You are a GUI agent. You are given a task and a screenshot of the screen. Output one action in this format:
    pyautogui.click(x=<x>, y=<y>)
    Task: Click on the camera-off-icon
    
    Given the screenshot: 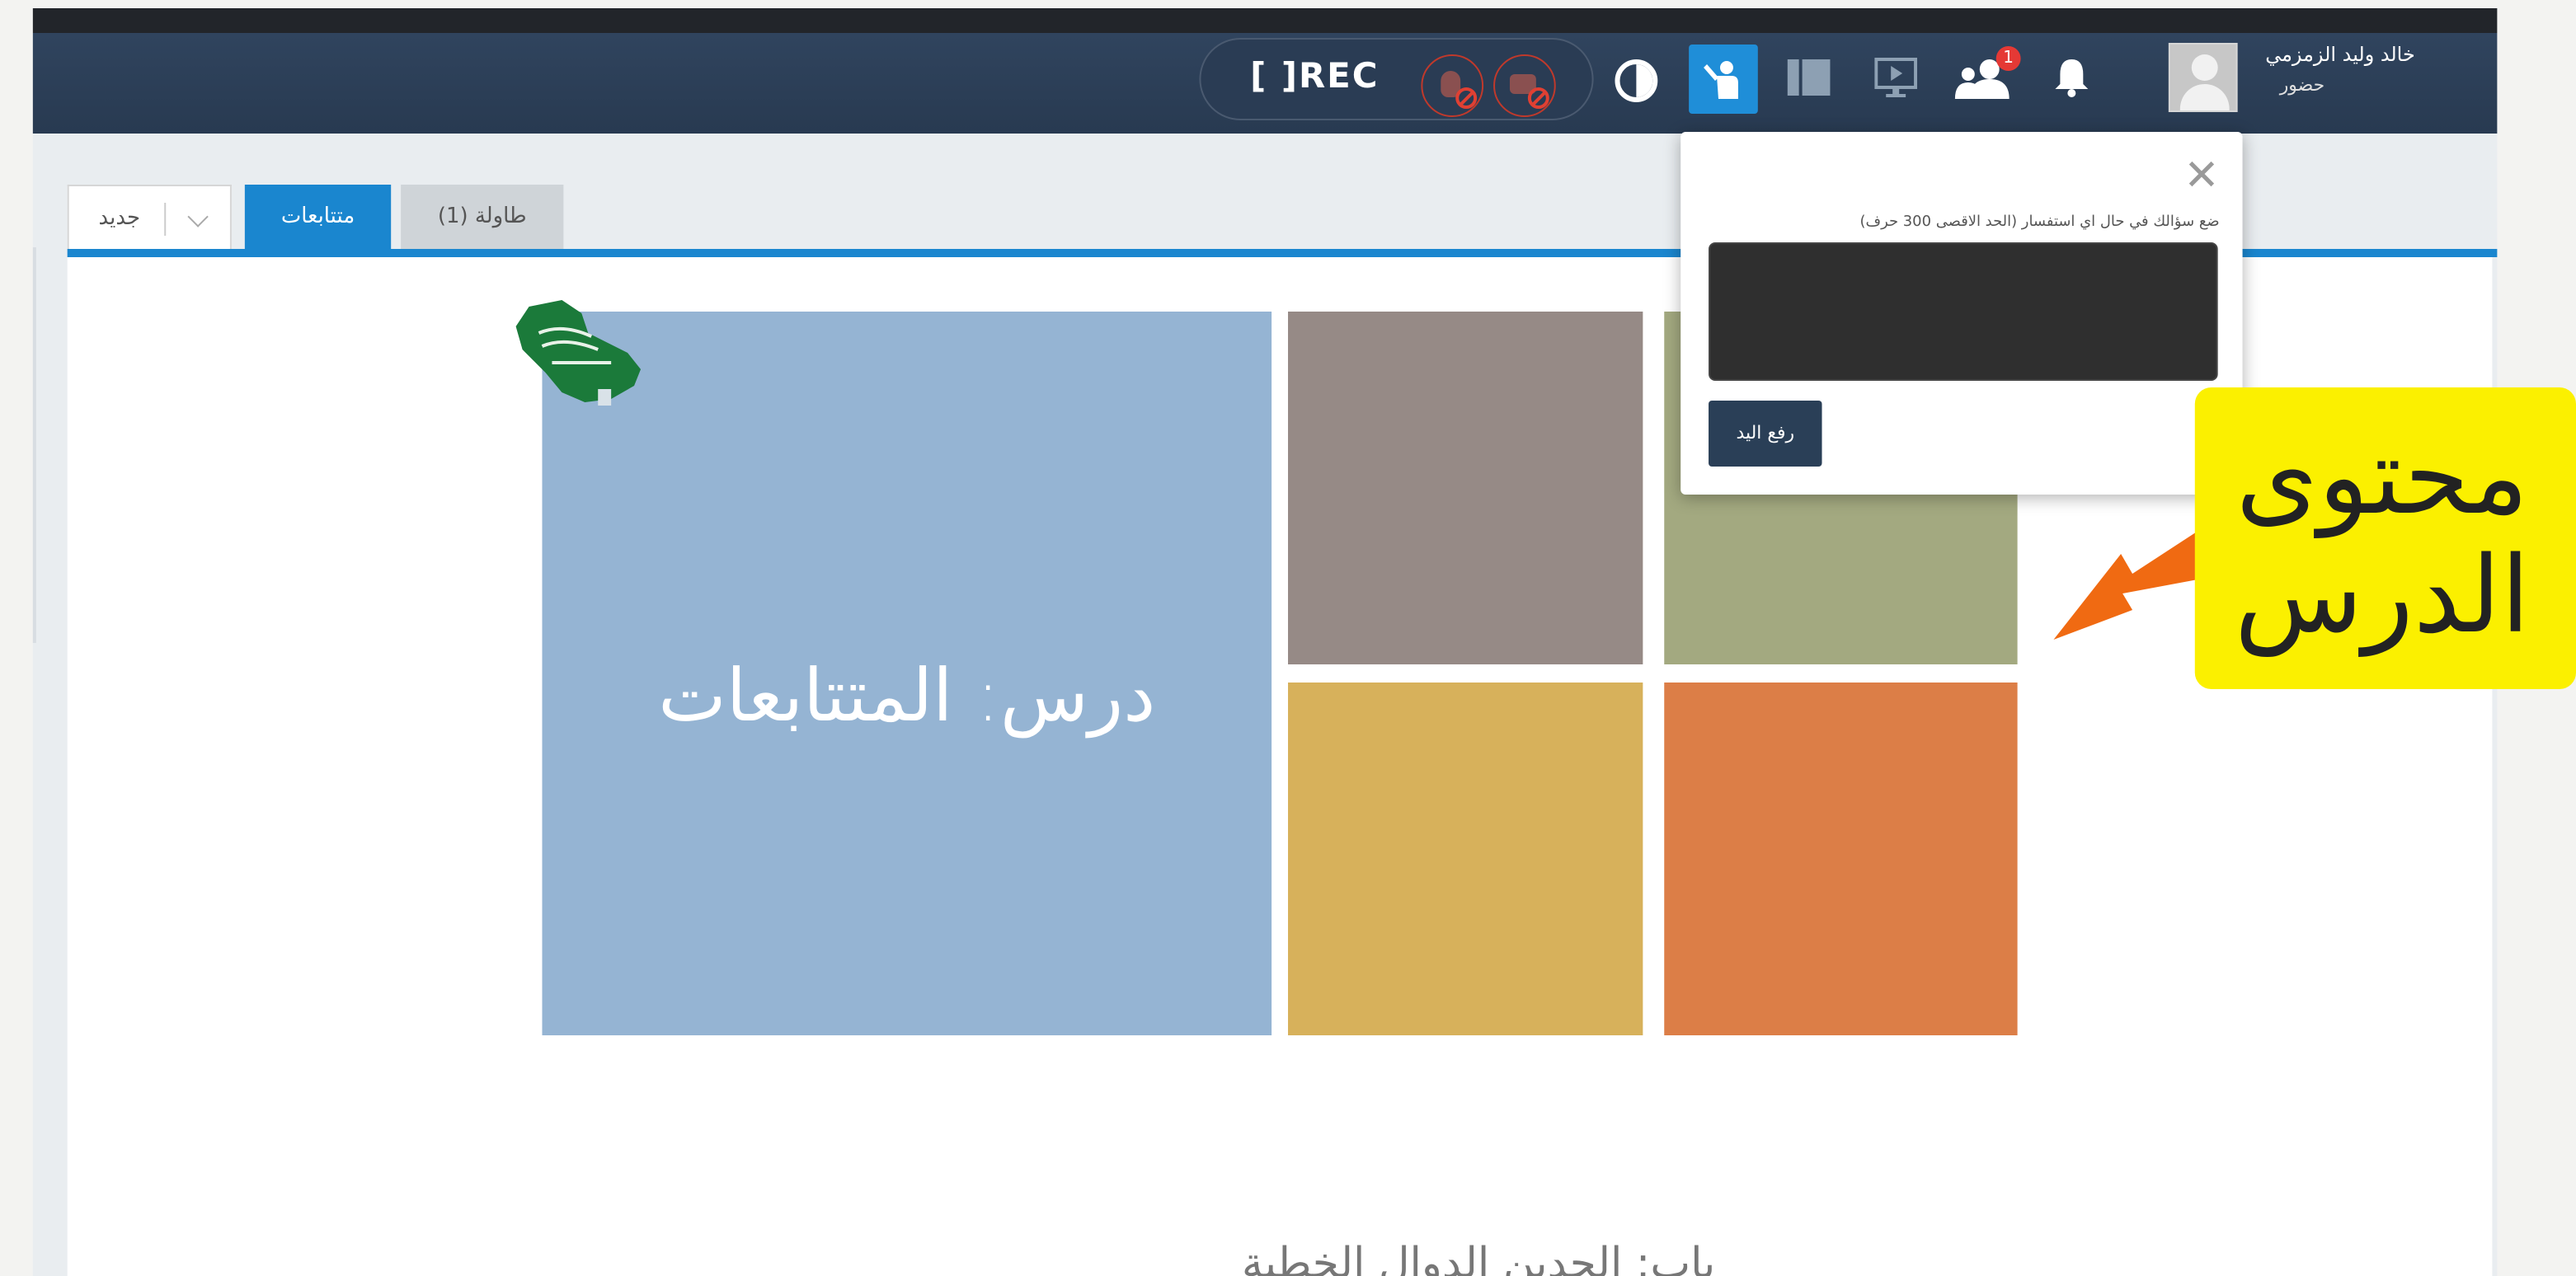 What is the action you would take?
    pyautogui.click(x=1524, y=85)
    